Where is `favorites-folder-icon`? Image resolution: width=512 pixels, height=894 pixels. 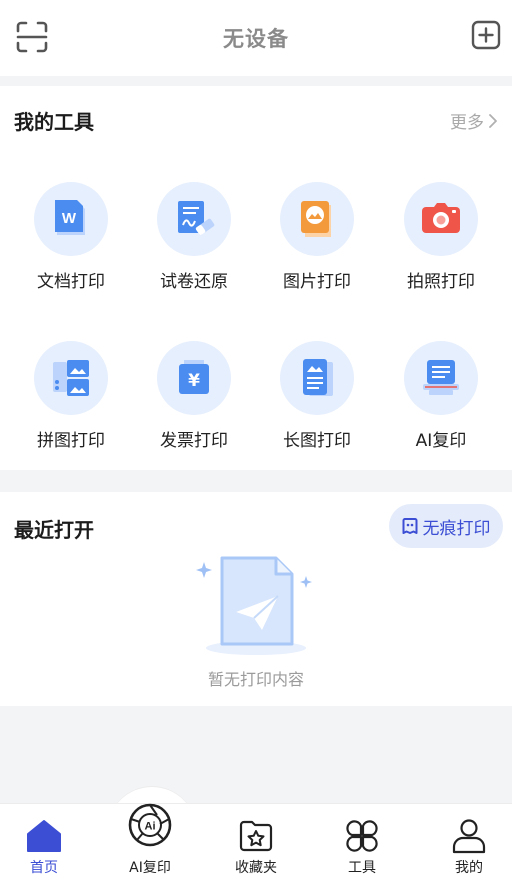 favorites-folder-icon is located at coordinates (256, 836).